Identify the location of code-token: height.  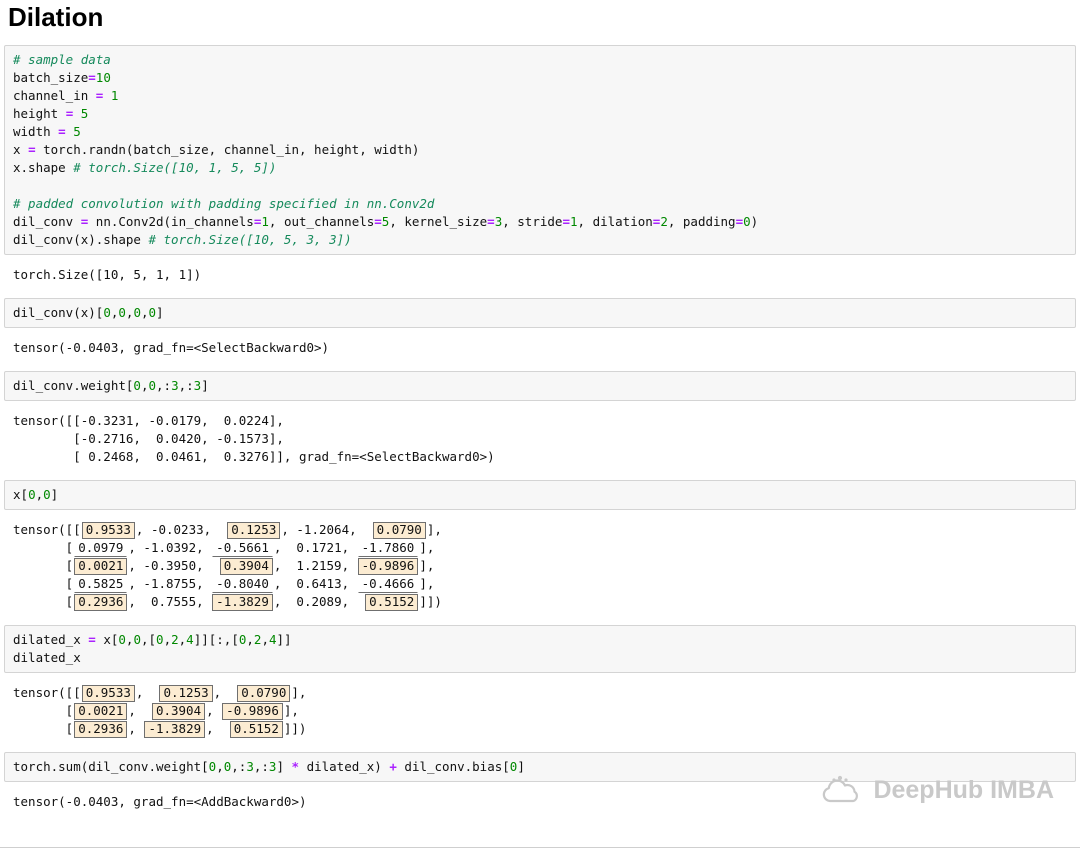
(39, 113).